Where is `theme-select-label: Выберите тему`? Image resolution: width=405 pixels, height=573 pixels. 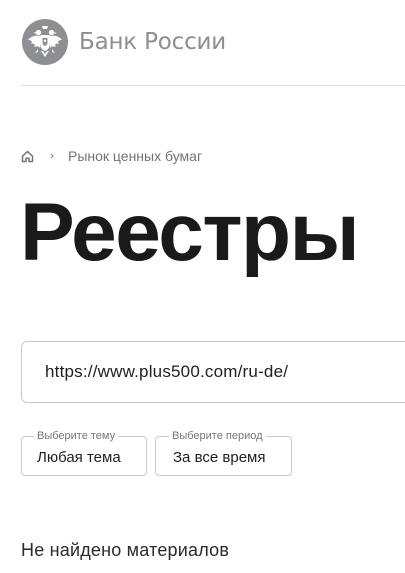
theme-select-label: Выберите тему is located at coordinates (76, 436).